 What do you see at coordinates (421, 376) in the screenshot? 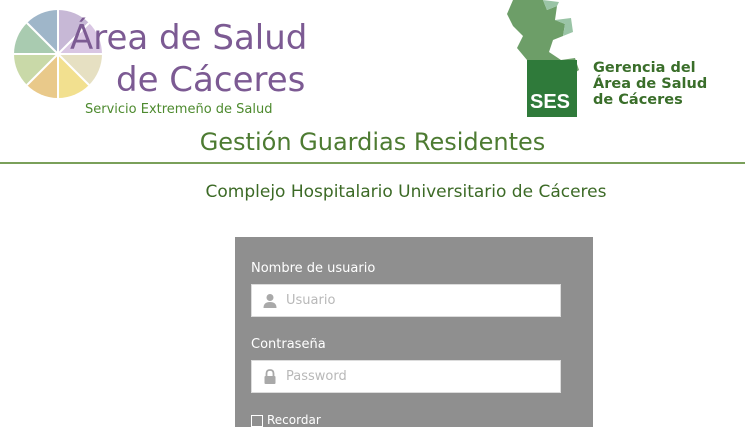
I see `password-input` at bounding box center [421, 376].